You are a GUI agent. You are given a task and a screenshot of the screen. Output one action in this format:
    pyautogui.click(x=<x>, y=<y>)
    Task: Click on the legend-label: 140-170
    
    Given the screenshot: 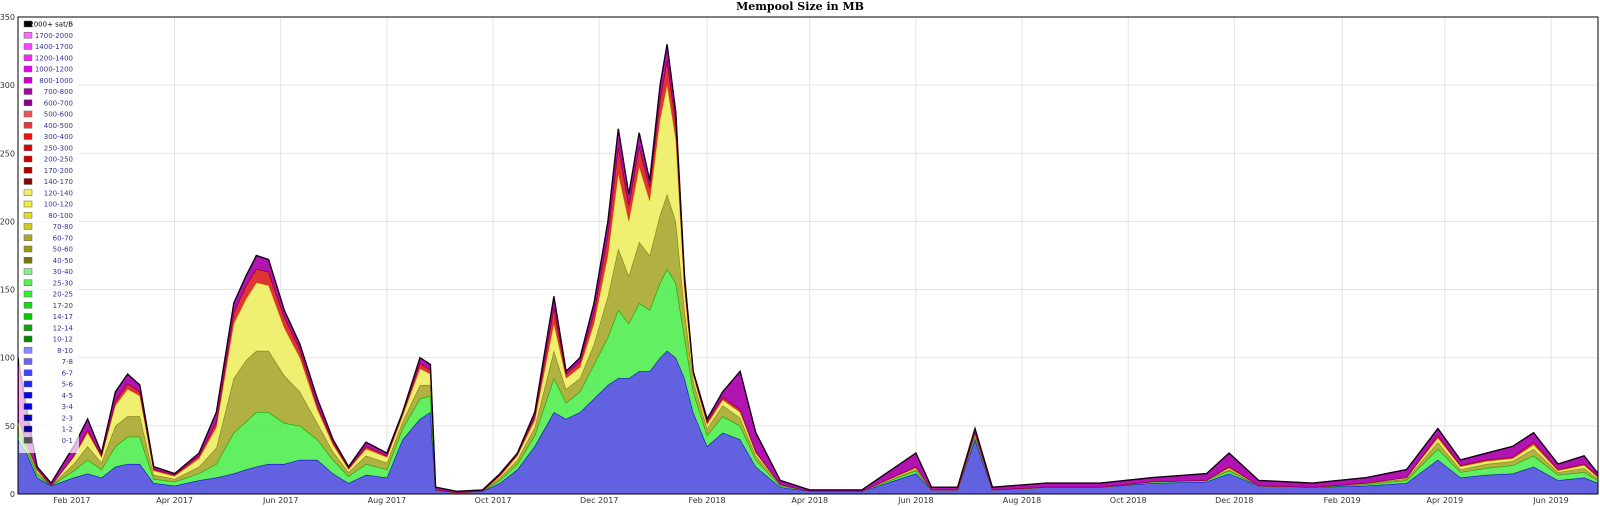 What is the action you would take?
    pyautogui.click(x=58, y=182)
    